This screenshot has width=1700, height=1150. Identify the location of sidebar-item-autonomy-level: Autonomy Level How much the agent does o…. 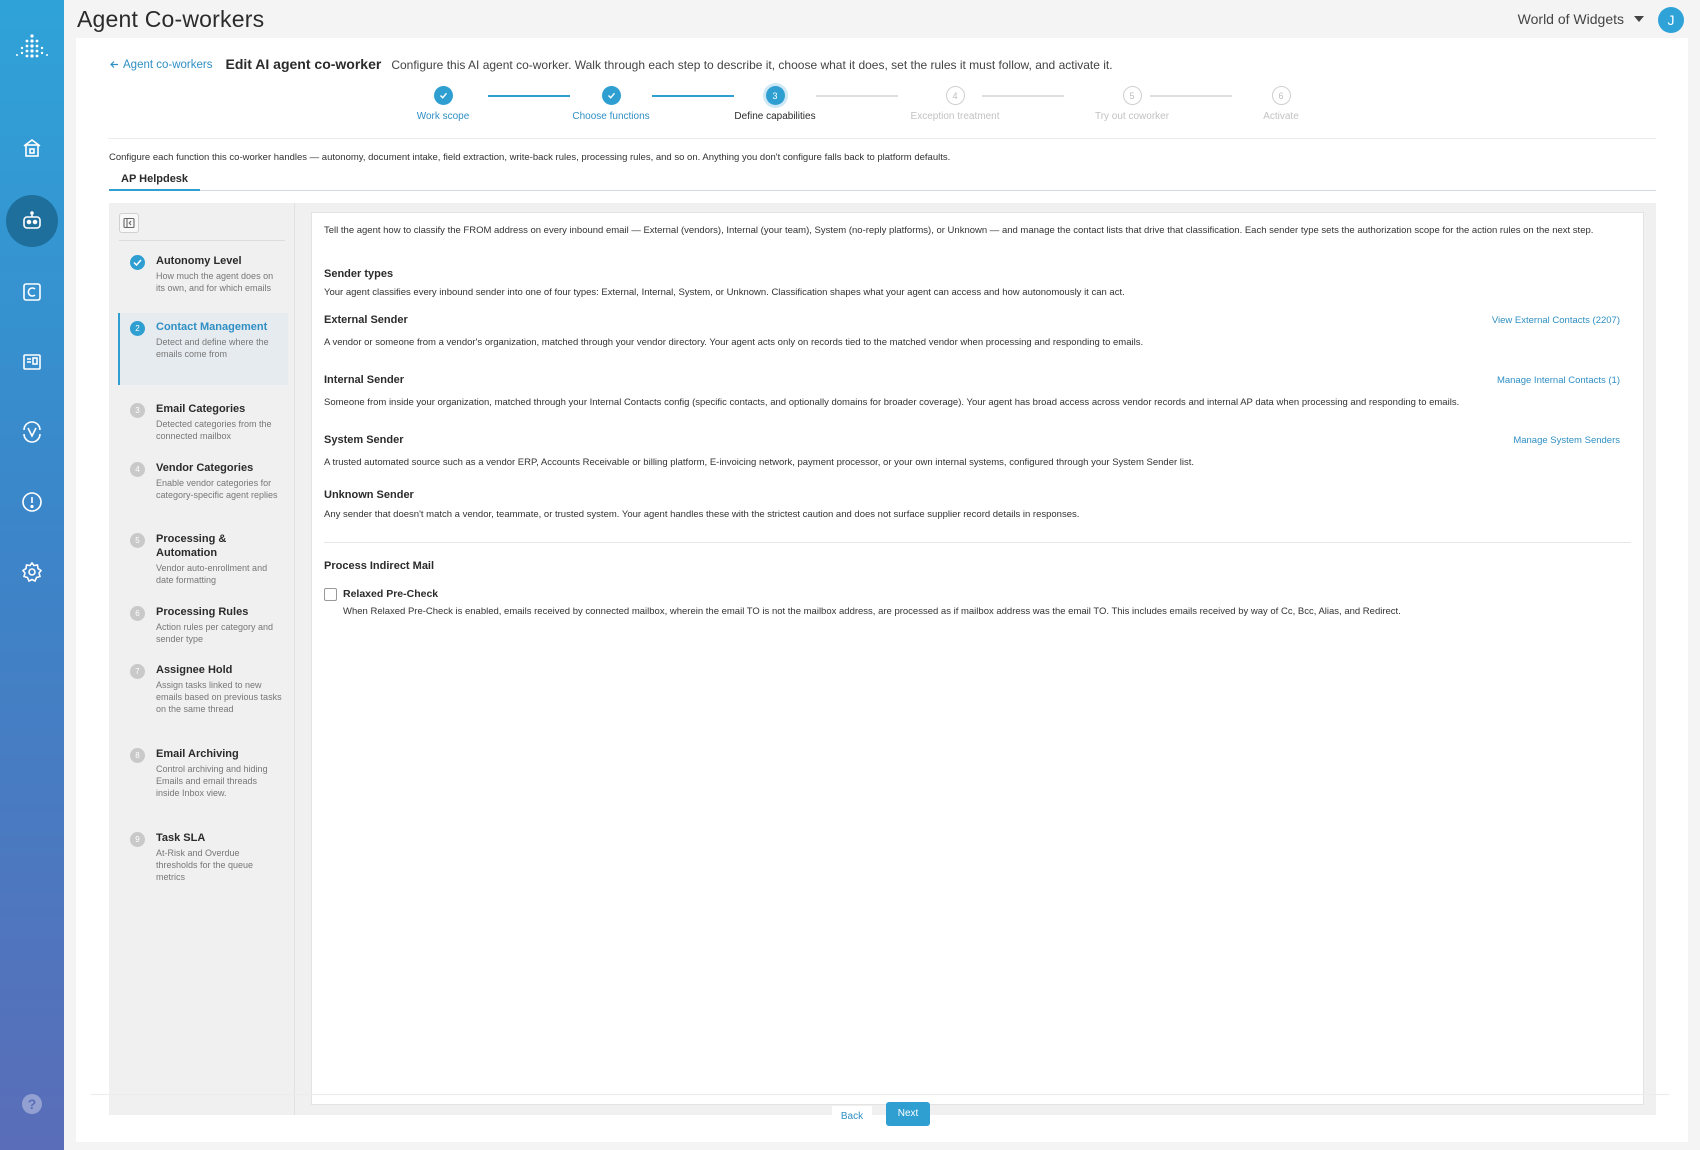
(203, 274).